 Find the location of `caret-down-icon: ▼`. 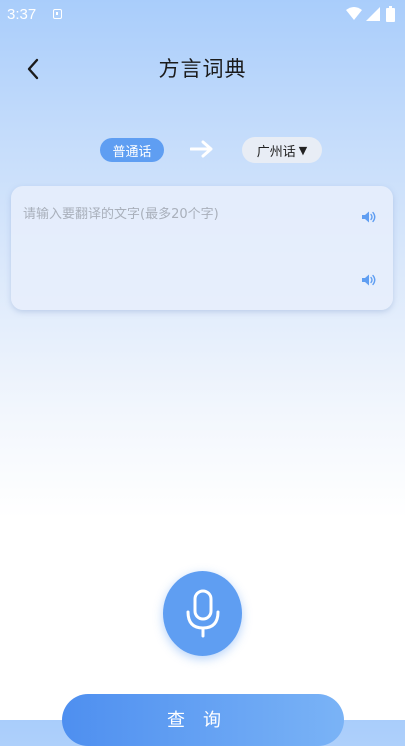

caret-down-icon: ▼ is located at coordinates (303, 150).